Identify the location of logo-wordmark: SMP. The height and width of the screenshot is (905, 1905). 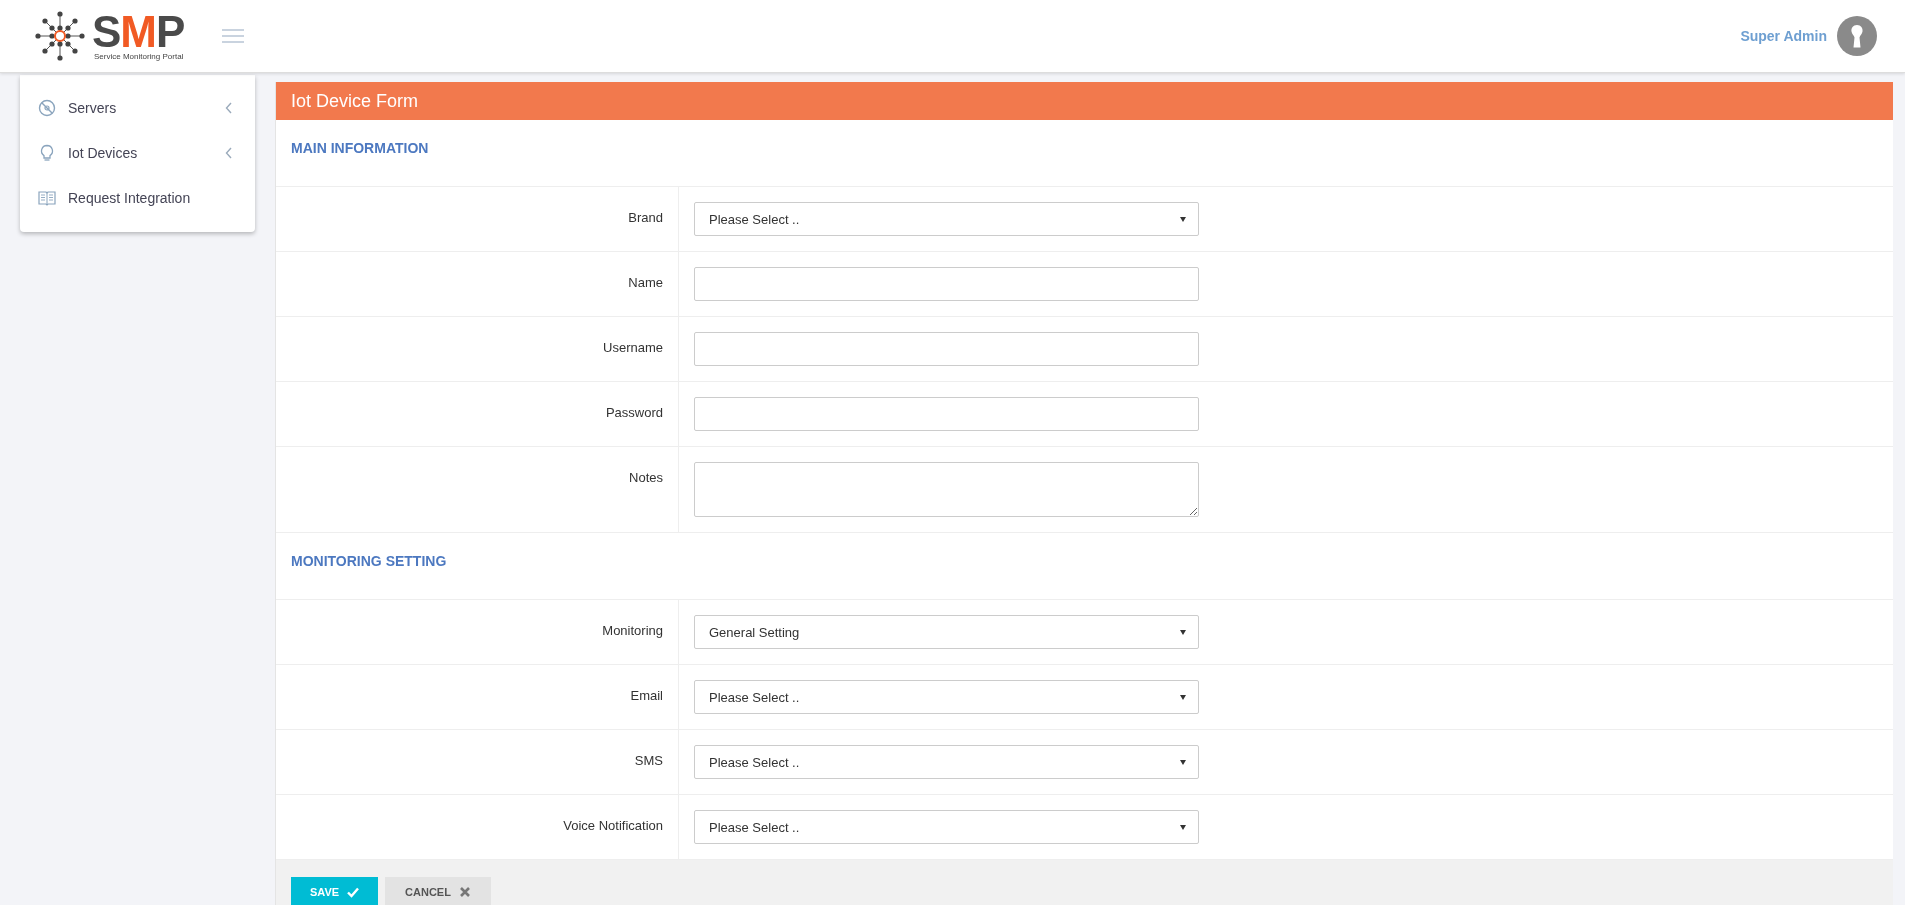
(138, 31).